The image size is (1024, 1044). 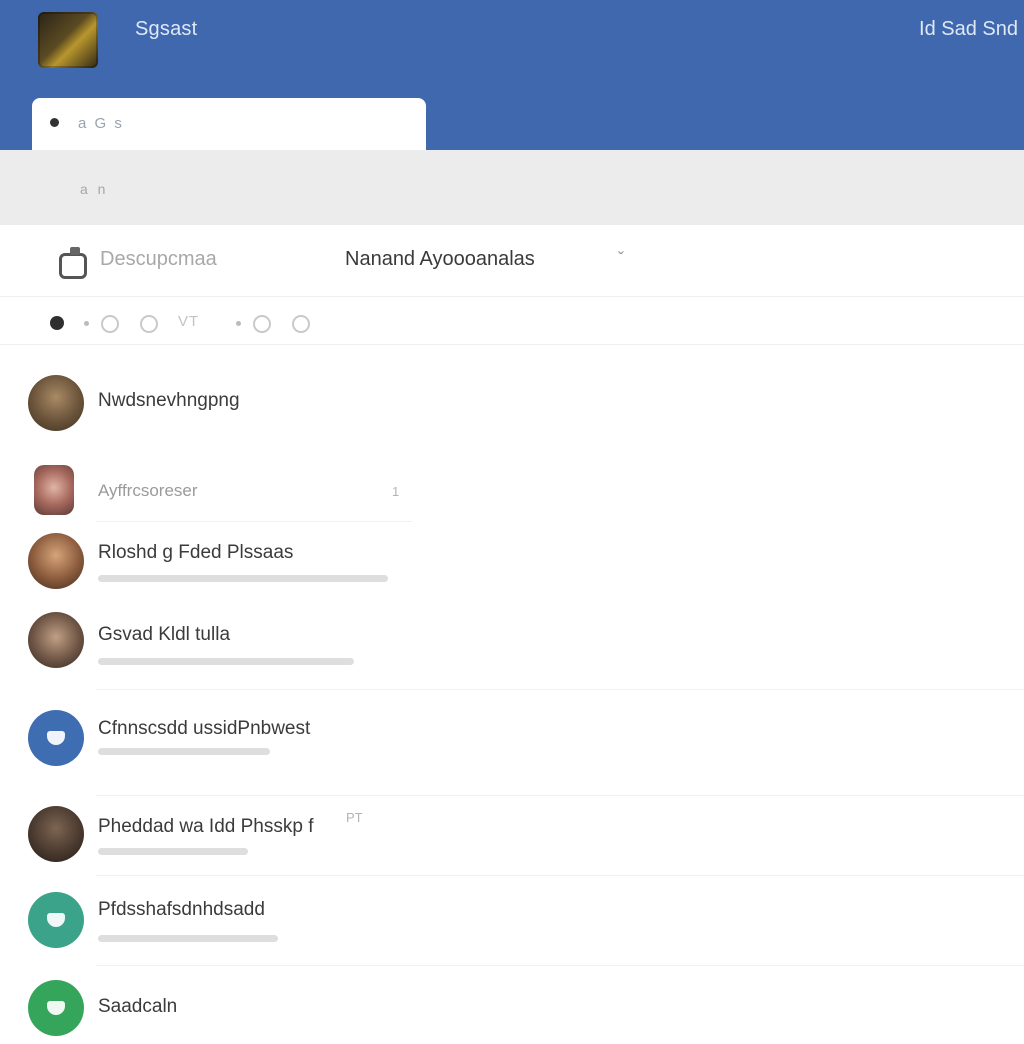 I want to click on contact-name: Saadcaln, so click(x=138, y=1006).